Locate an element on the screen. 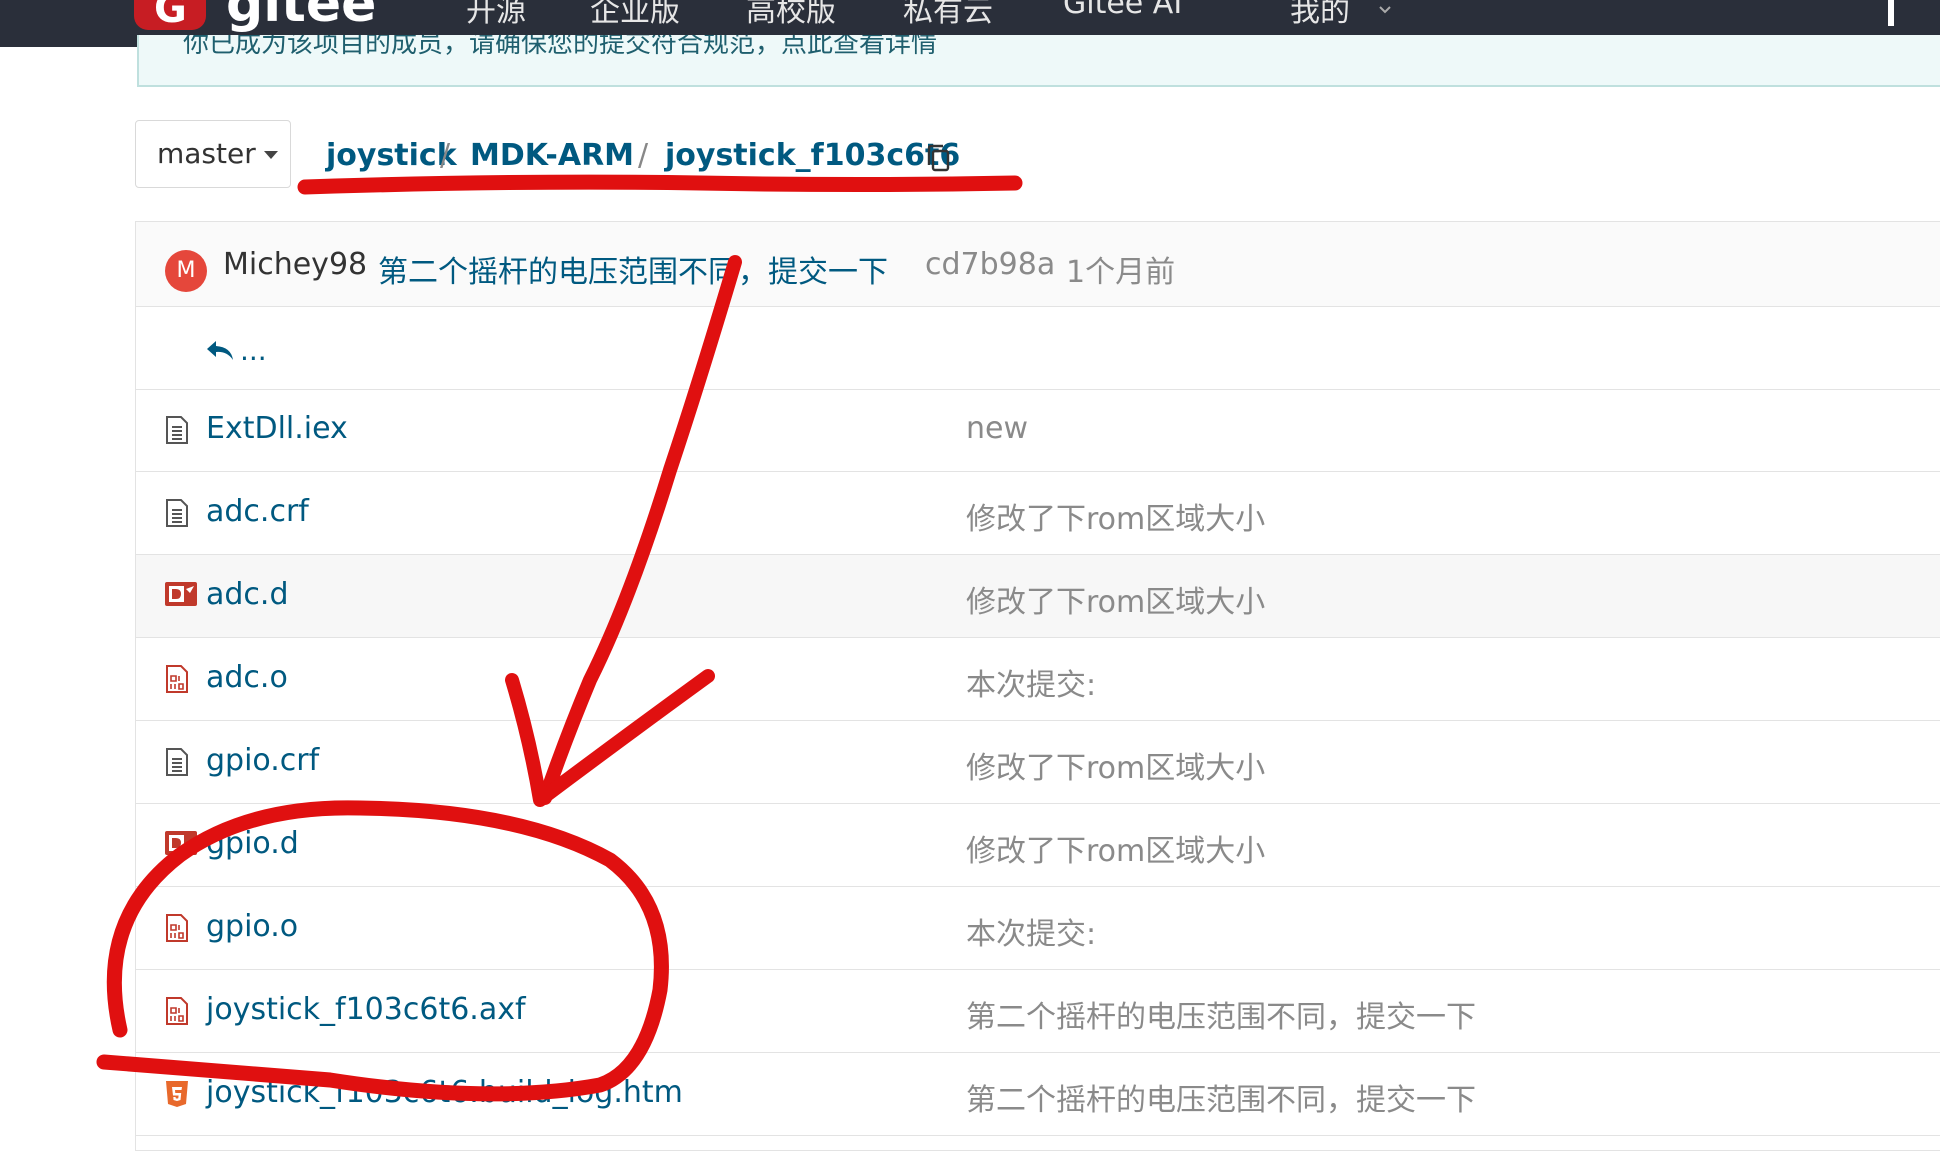 The height and width of the screenshot is (1151, 1940). branch-label: master is located at coordinates (206, 153).